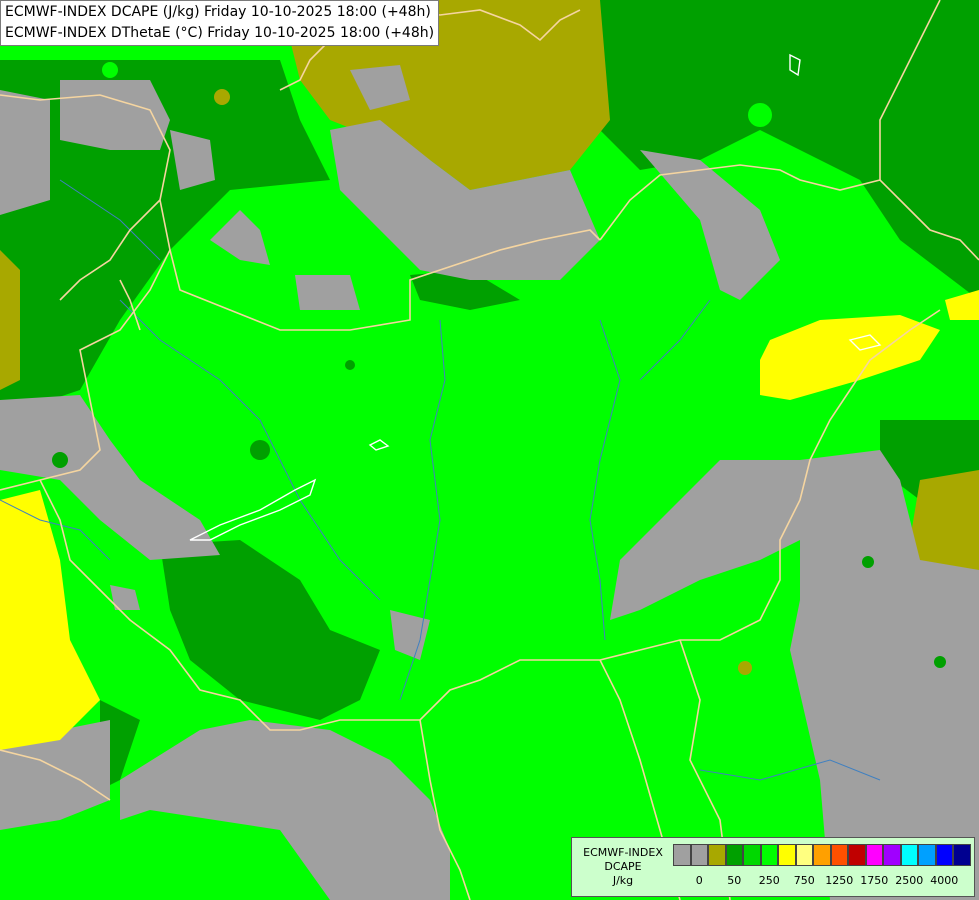  Describe the element at coordinates (823, 881) in the screenshot. I see `legend-ticks: 0 50 250 750 1250 1750 2500 4000` at that location.